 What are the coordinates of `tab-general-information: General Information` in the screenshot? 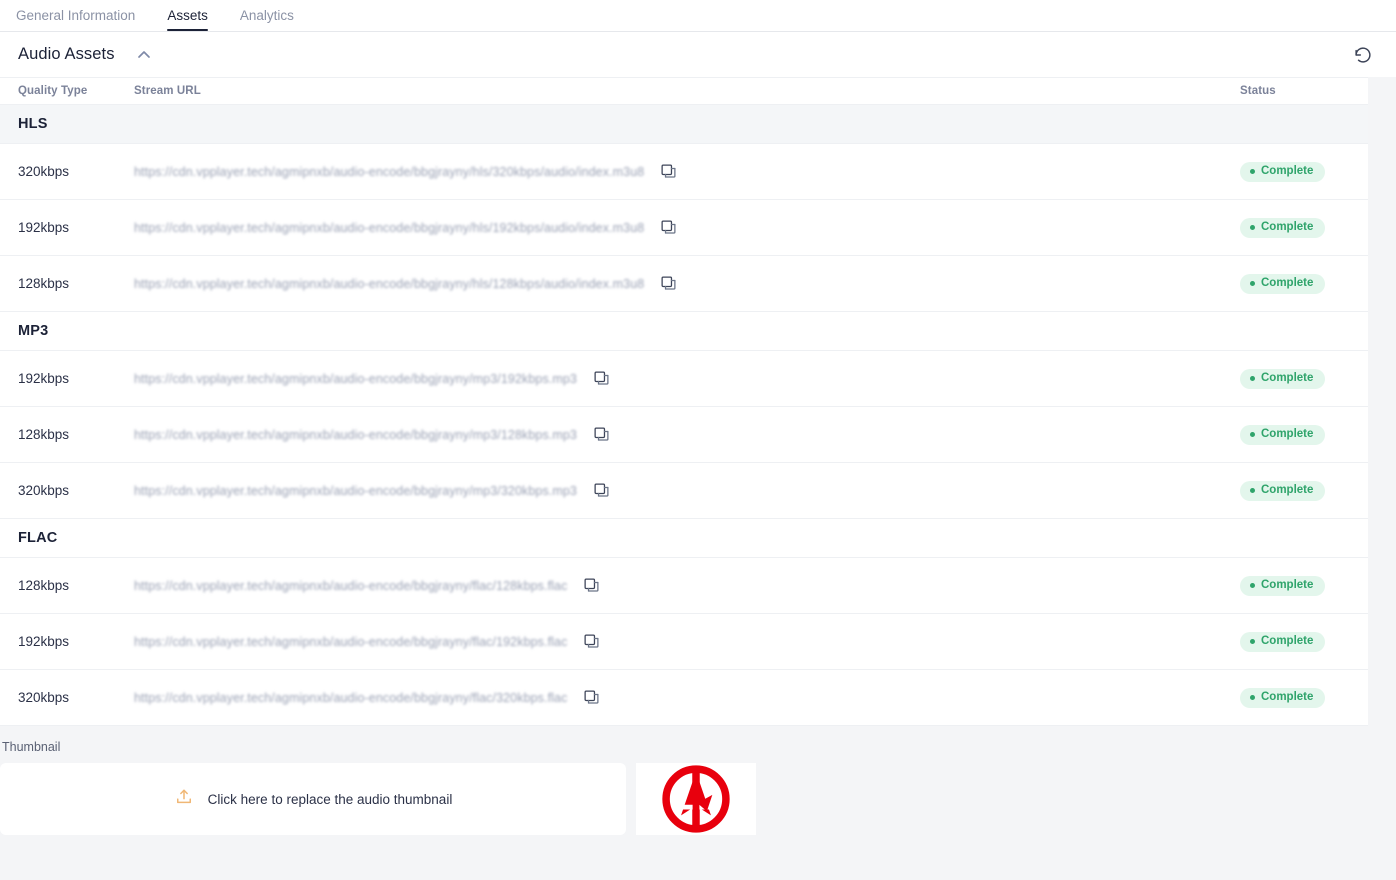 It's located at (75, 19).